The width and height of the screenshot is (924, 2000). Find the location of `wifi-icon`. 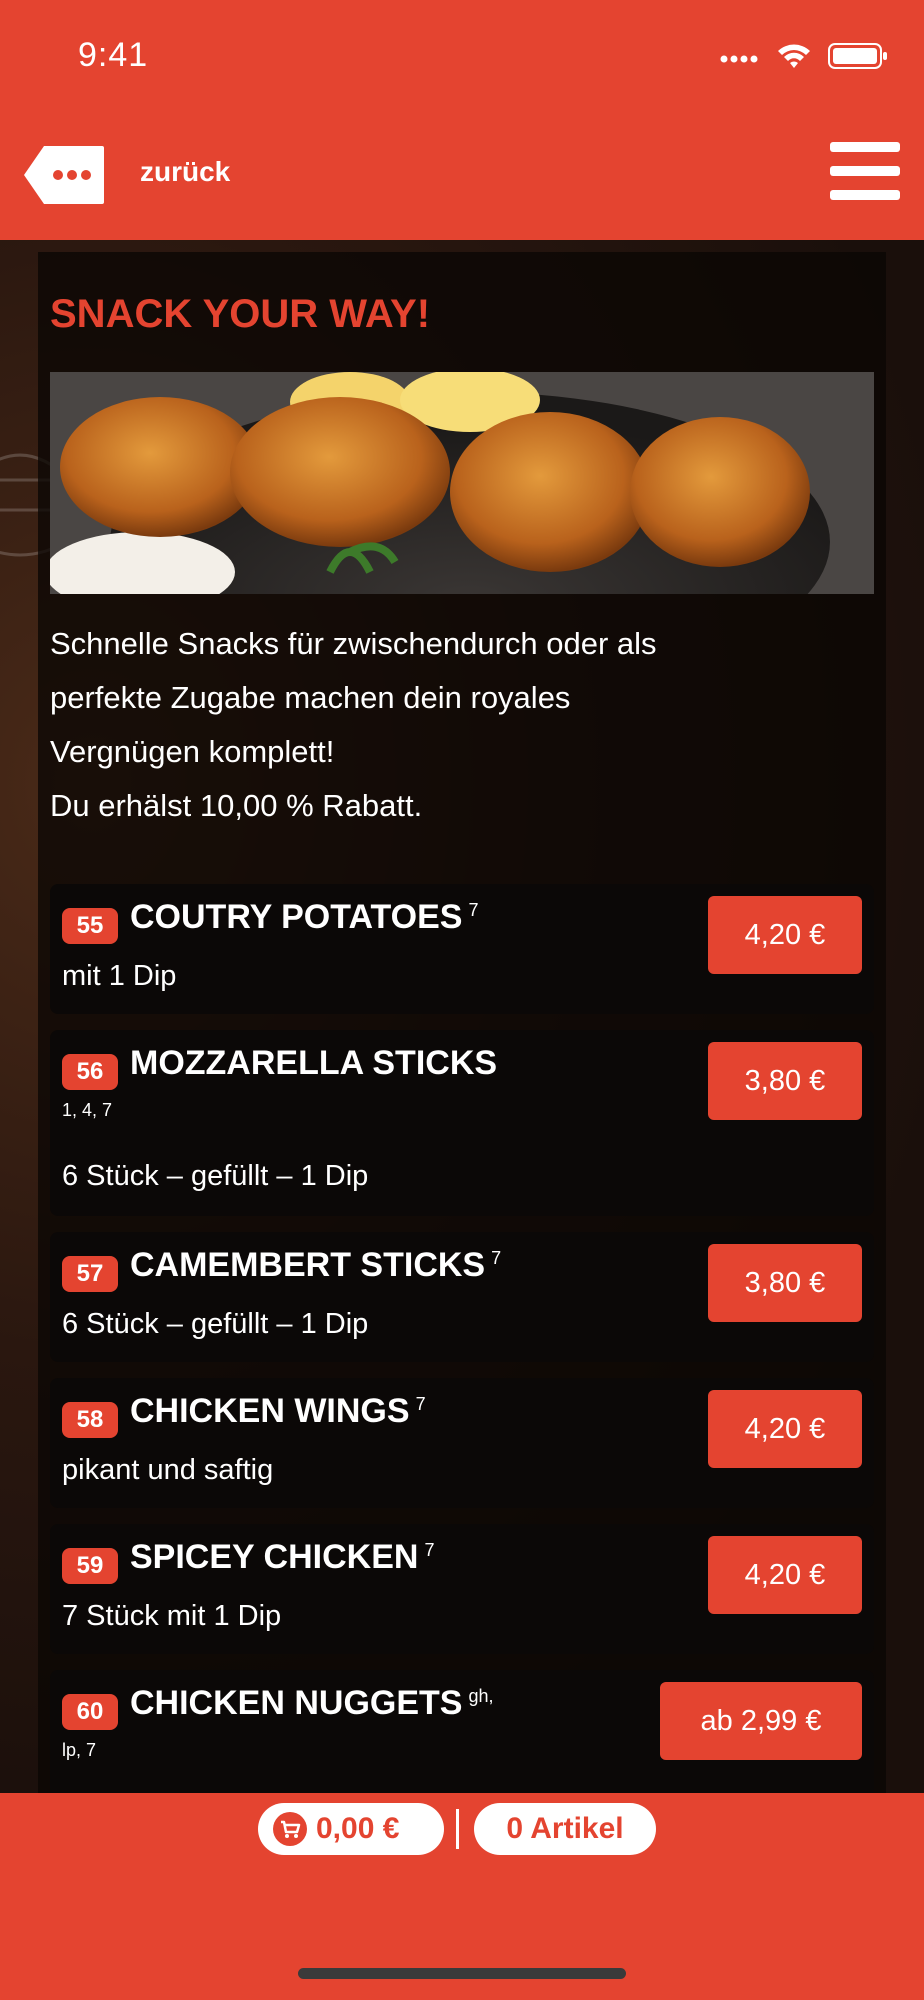

wifi-icon is located at coordinates (794, 56).